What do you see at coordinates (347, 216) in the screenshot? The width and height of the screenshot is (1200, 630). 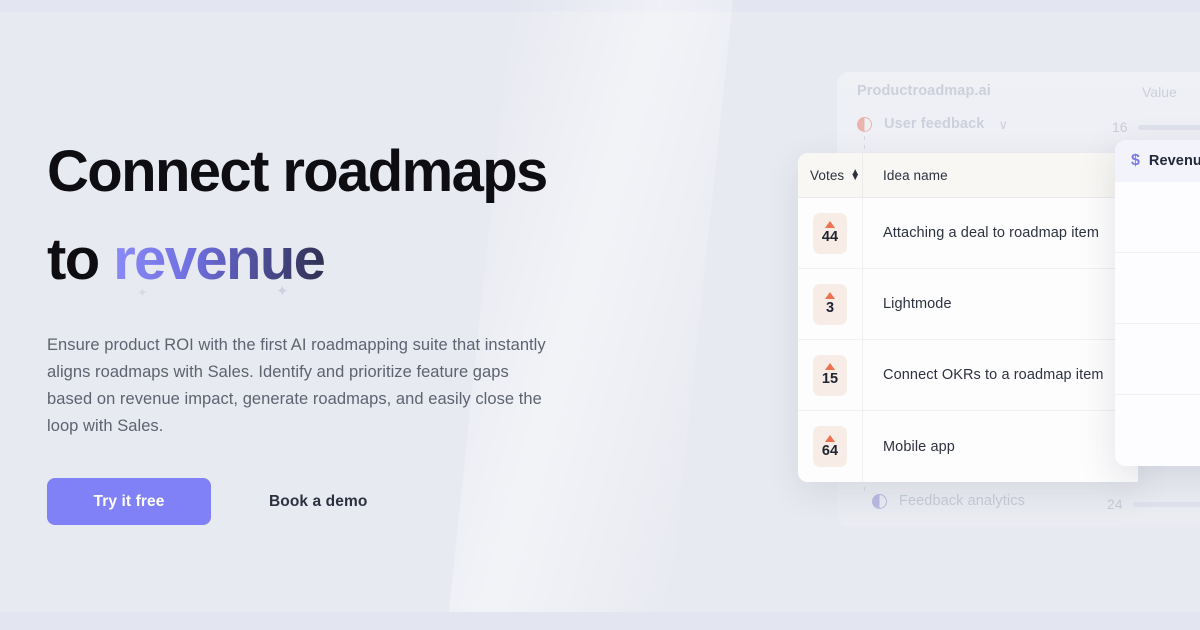 I see `page-title: Connect roadmaps to revenue` at bounding box center [347, 216].